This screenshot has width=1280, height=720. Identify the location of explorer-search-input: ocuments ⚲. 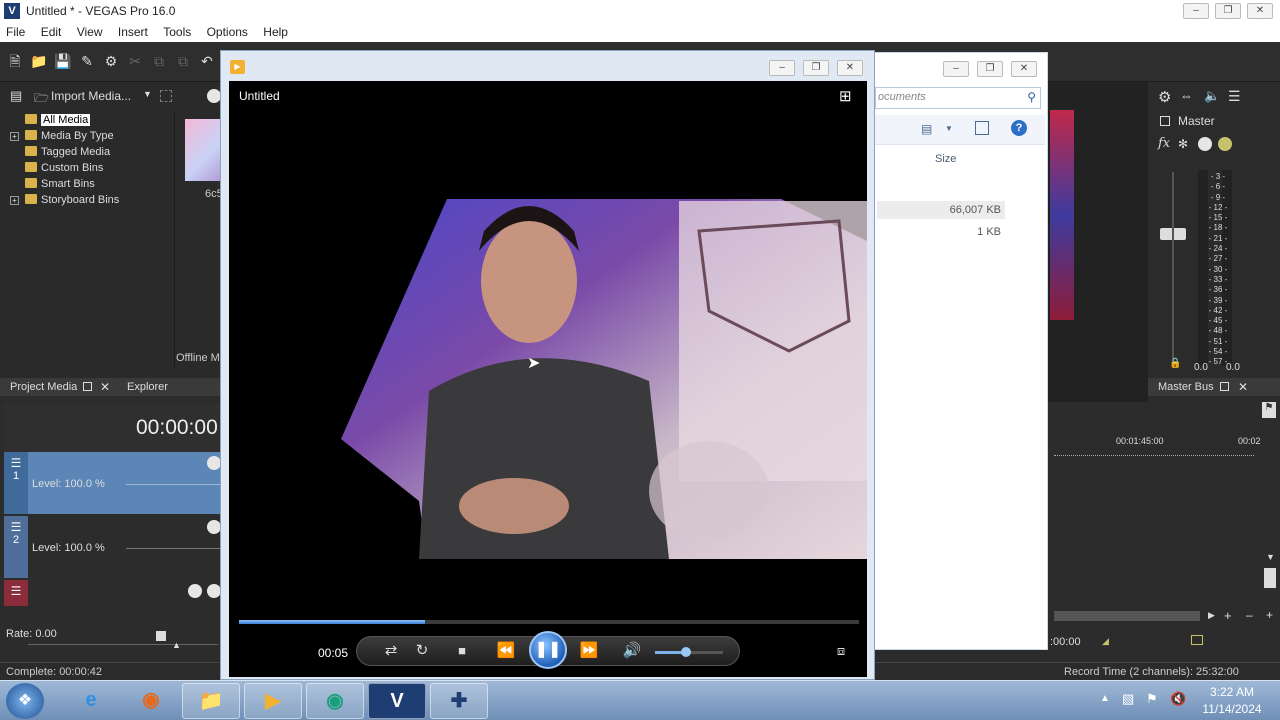
(958, 98).